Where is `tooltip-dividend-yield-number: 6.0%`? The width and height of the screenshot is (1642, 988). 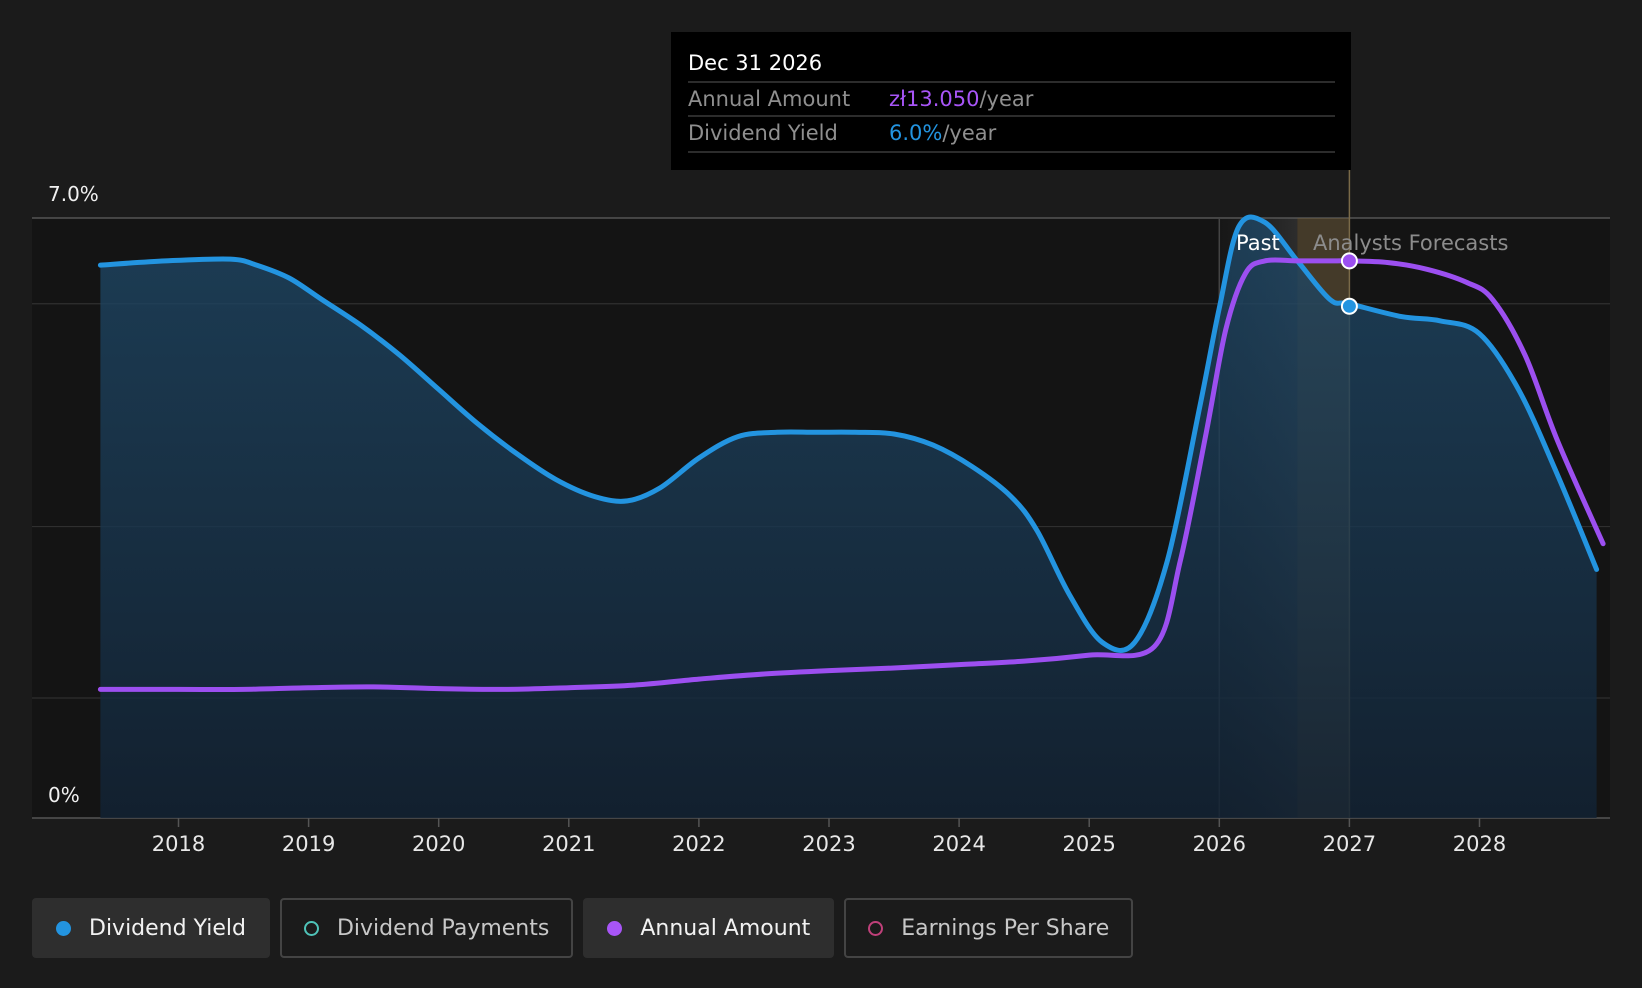
tooltip-dividend-yield-number: 6.0% is located at coordinates (915, 133).